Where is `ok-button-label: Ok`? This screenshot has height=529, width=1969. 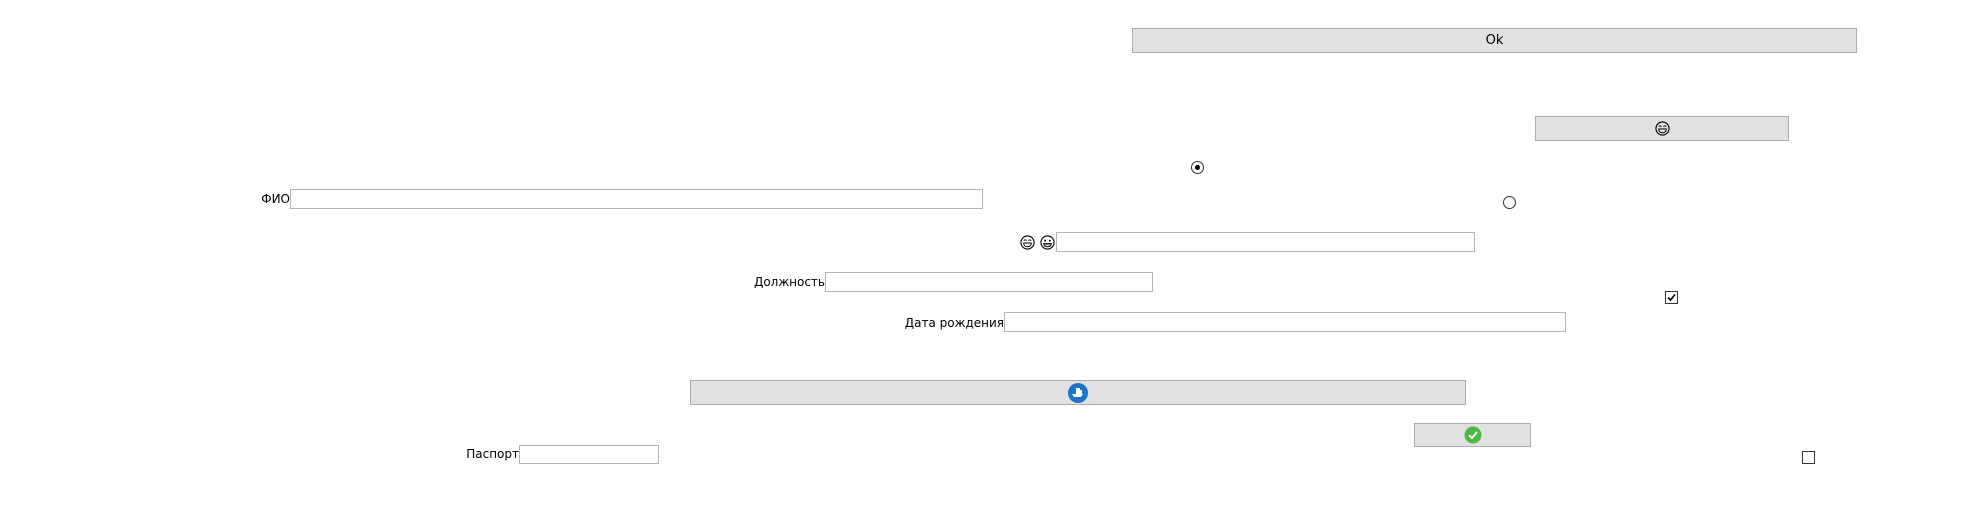 ok-button-label: Ok is located at coordinates (1494, 40).